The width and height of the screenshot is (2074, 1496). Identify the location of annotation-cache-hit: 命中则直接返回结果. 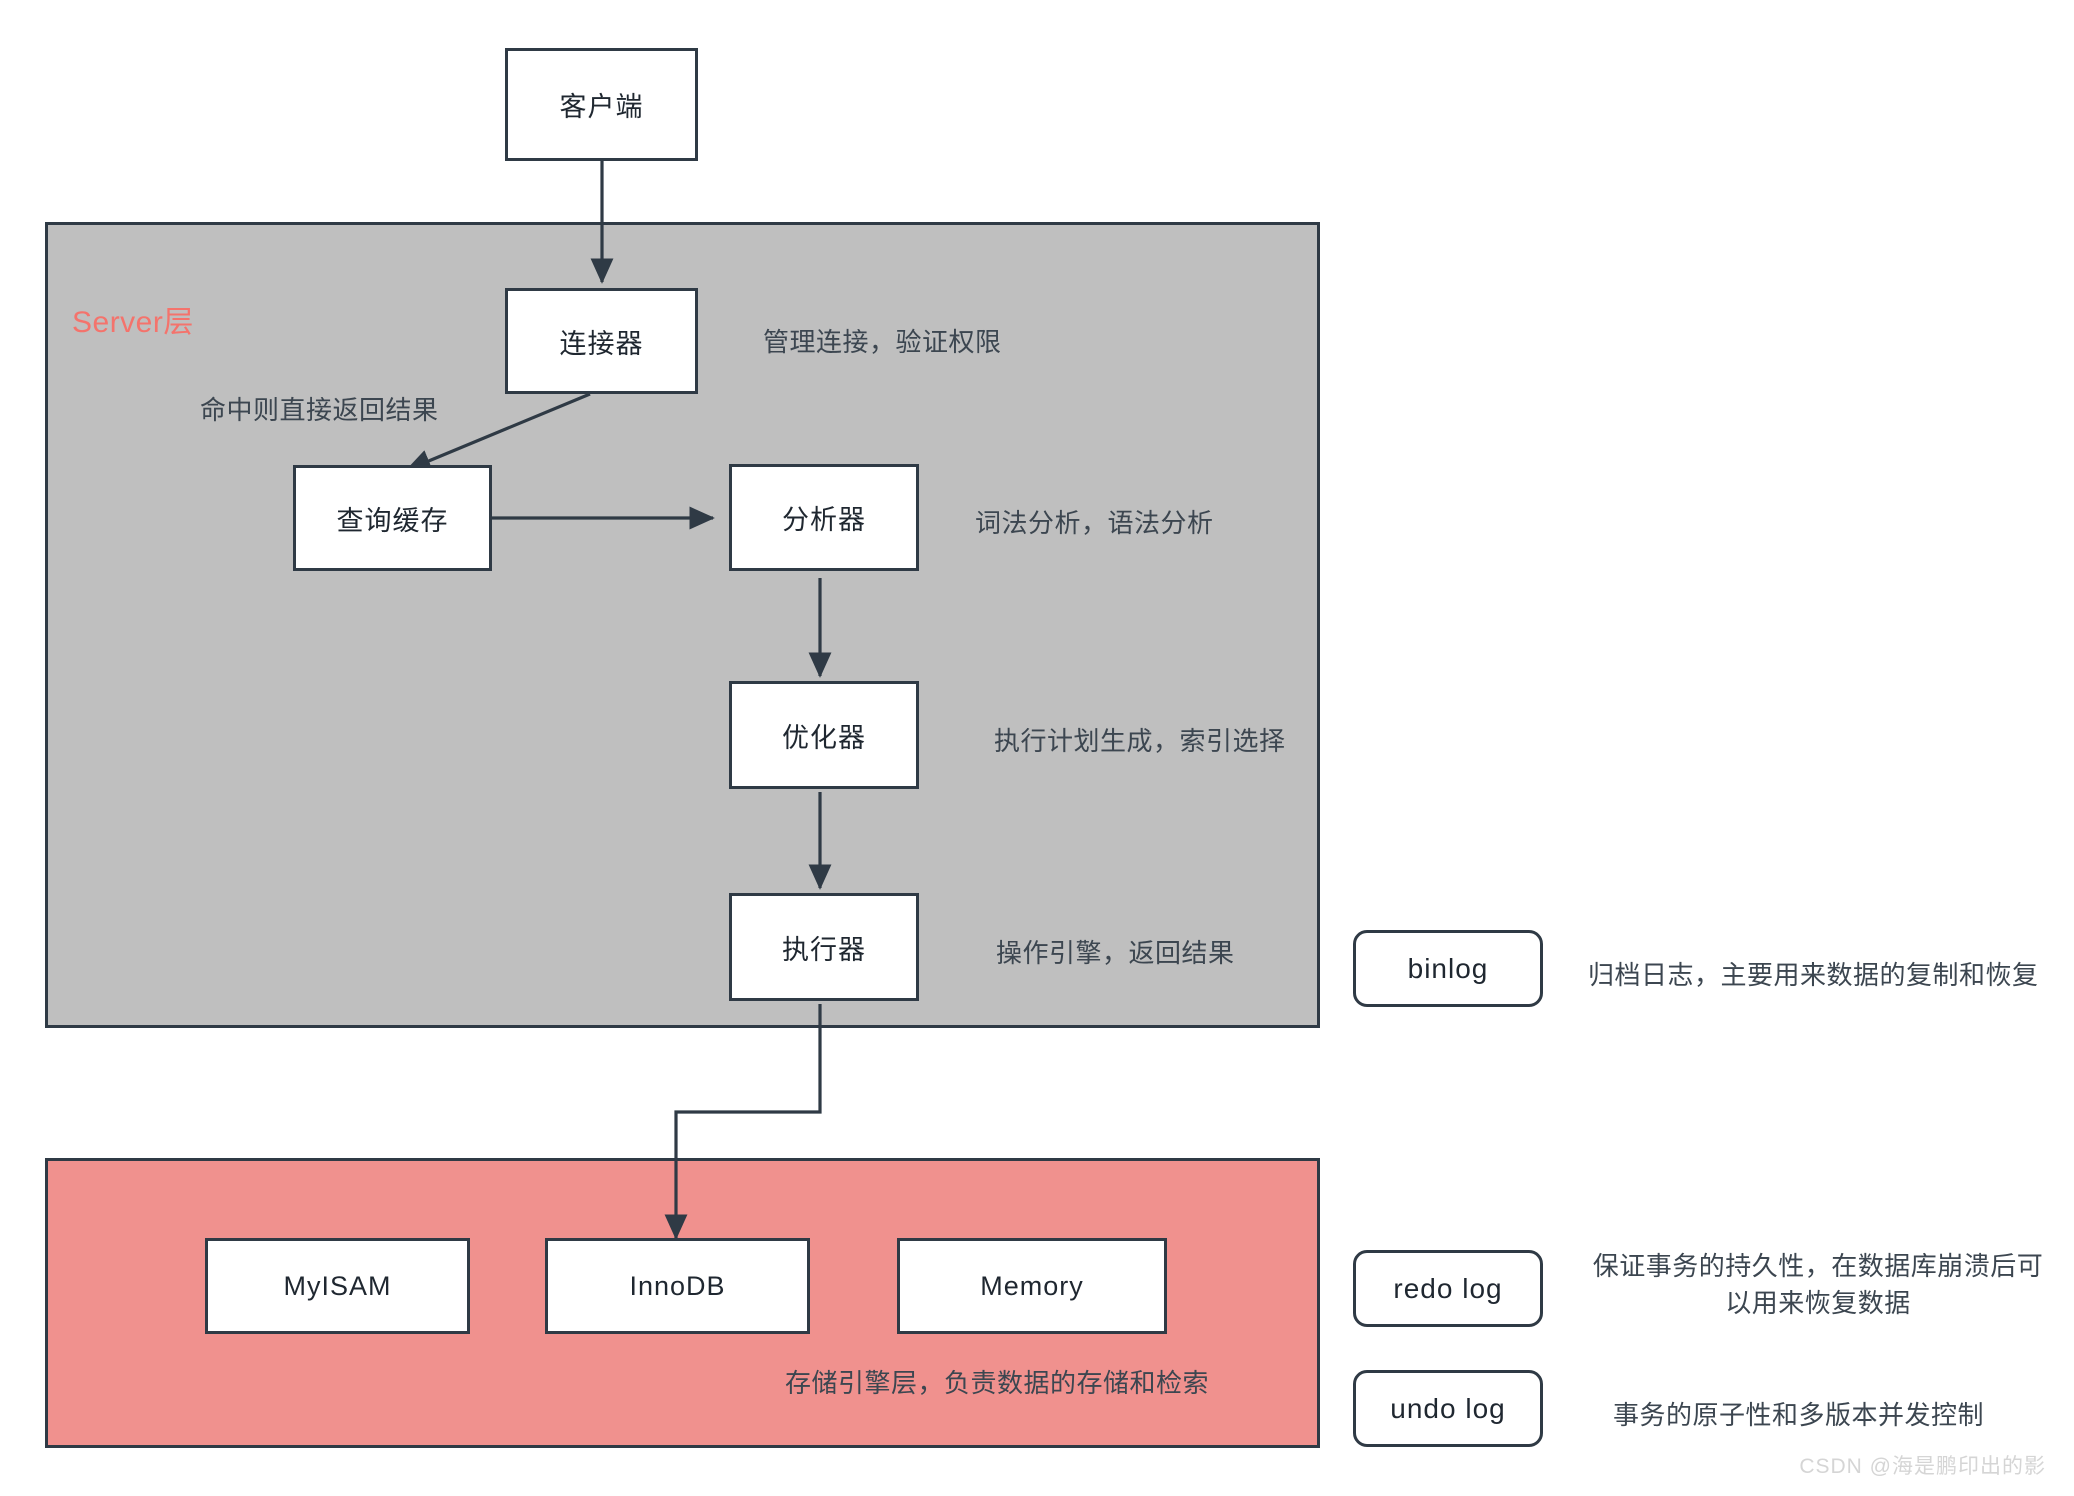
(319, 410).